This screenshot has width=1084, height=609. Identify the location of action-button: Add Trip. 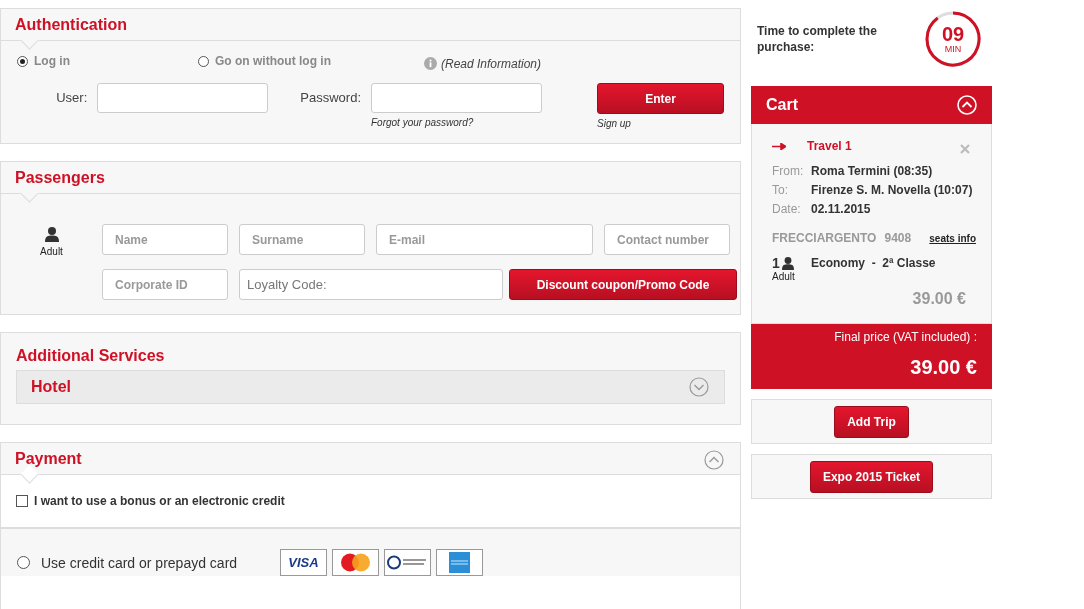
(871, 421).